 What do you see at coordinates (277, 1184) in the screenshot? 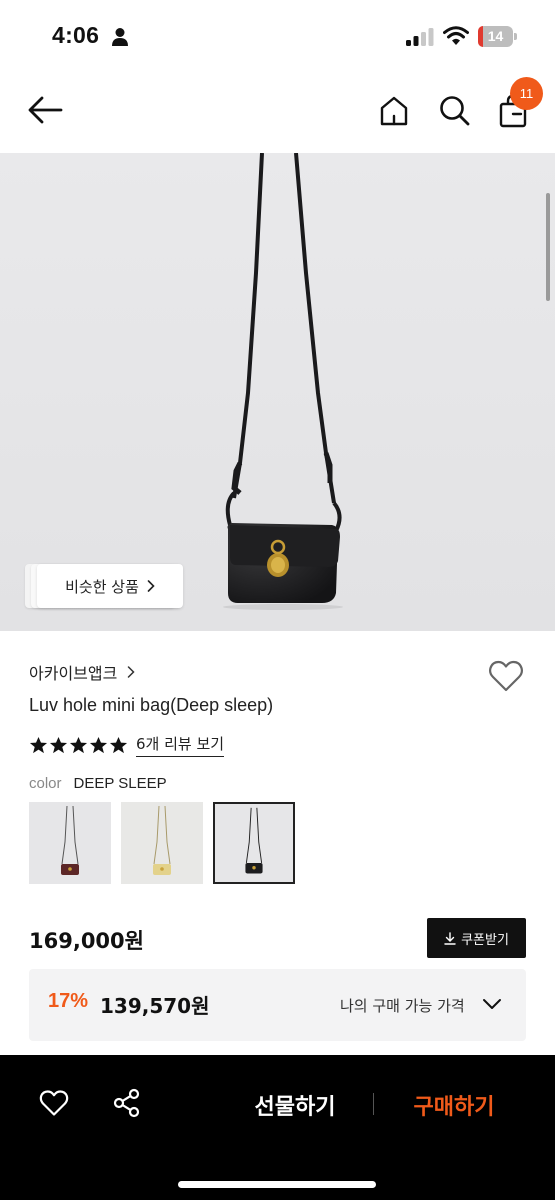
I see `home-indicator` at bounding box center [277, 1184].